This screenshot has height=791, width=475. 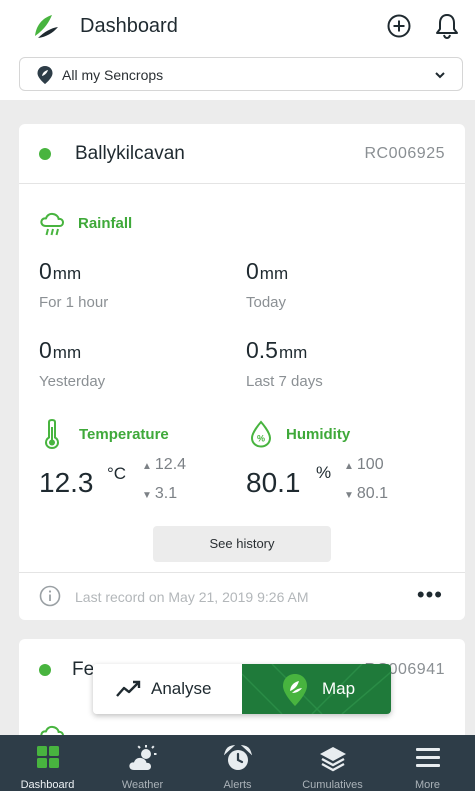 What do you see at coordinates (52, 434) in the screenshot?
I see `thermometer-icon` at bounding box center [52, 434].